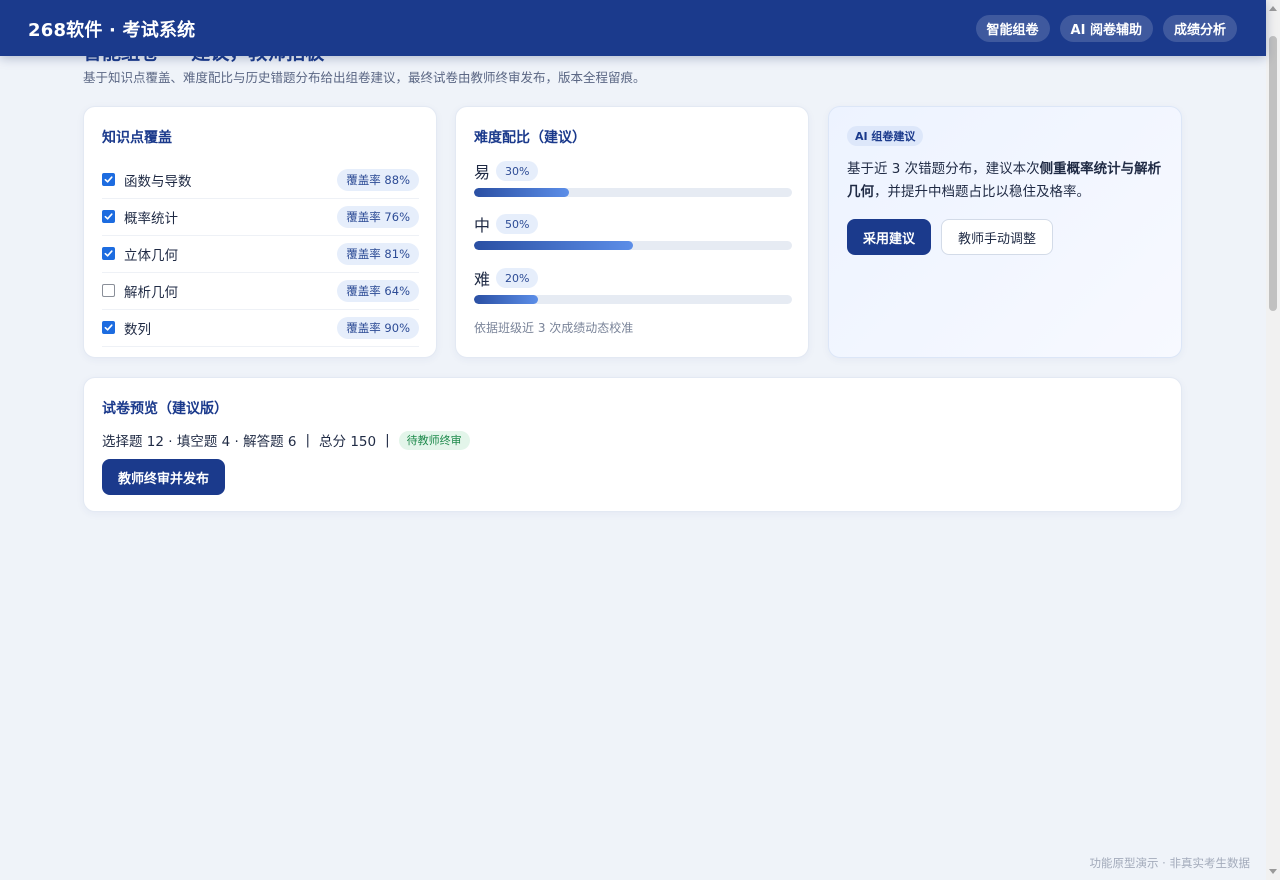  Describe the element at coordinates (378, 216) in the screenshot. I see `coverage-badge: 覆盖率 76%` at that location.